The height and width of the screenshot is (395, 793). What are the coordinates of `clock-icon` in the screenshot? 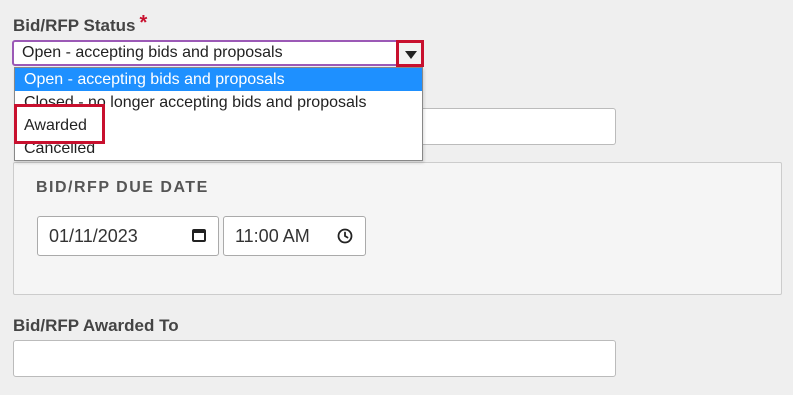 It's located at (345, 236).